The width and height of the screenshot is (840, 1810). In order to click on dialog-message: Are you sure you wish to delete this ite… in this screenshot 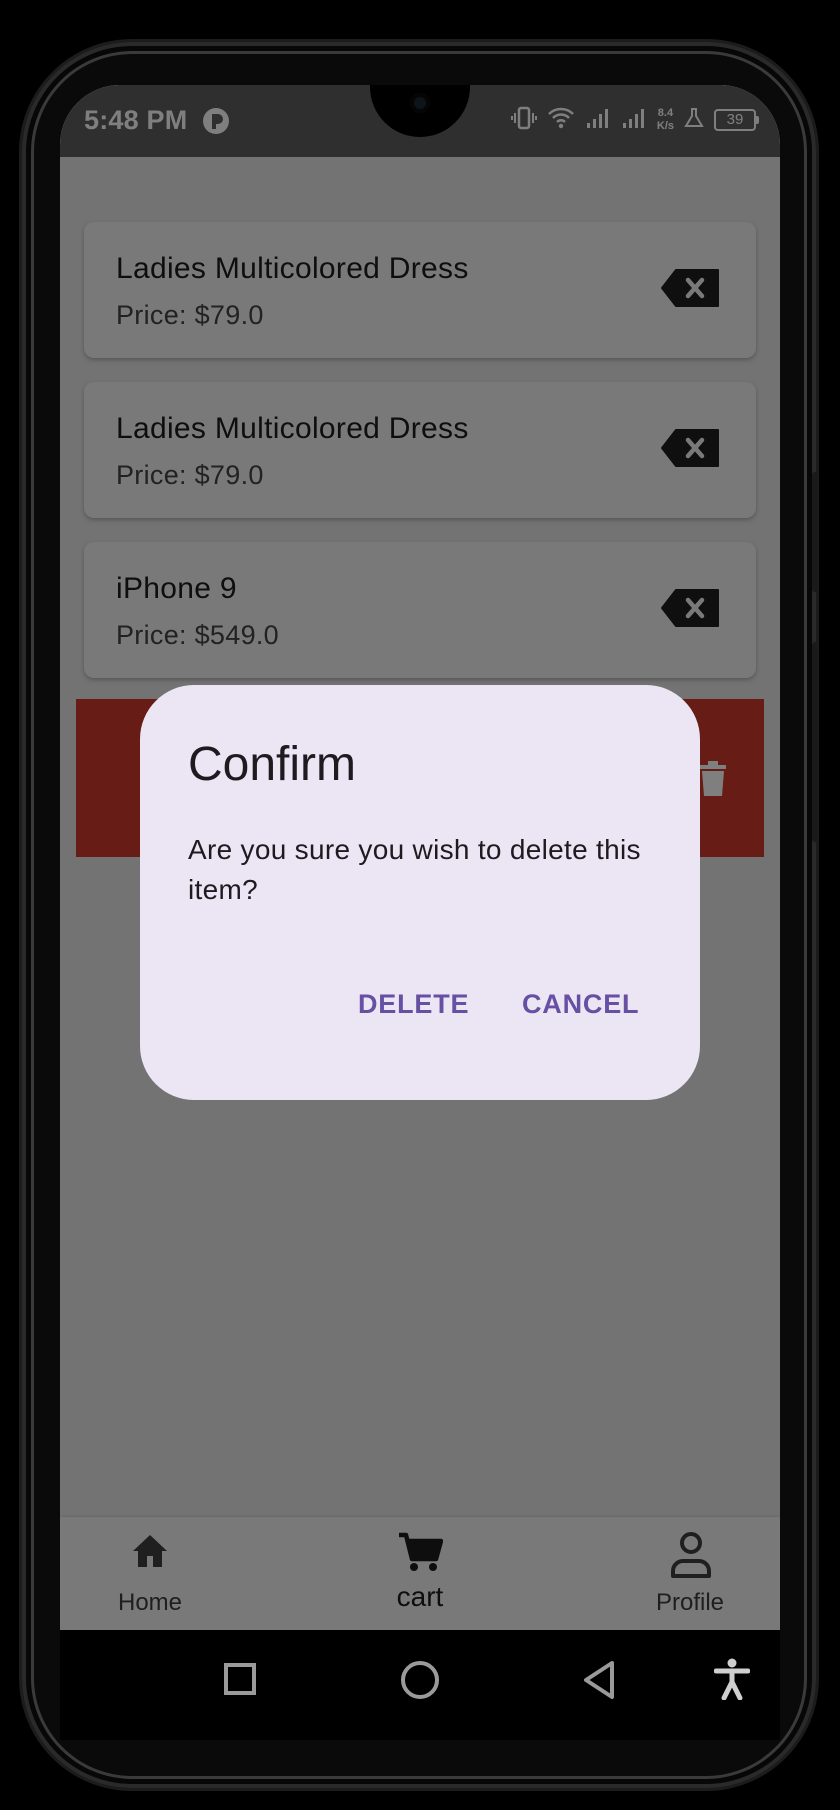, I will do `click(414, 869)`.